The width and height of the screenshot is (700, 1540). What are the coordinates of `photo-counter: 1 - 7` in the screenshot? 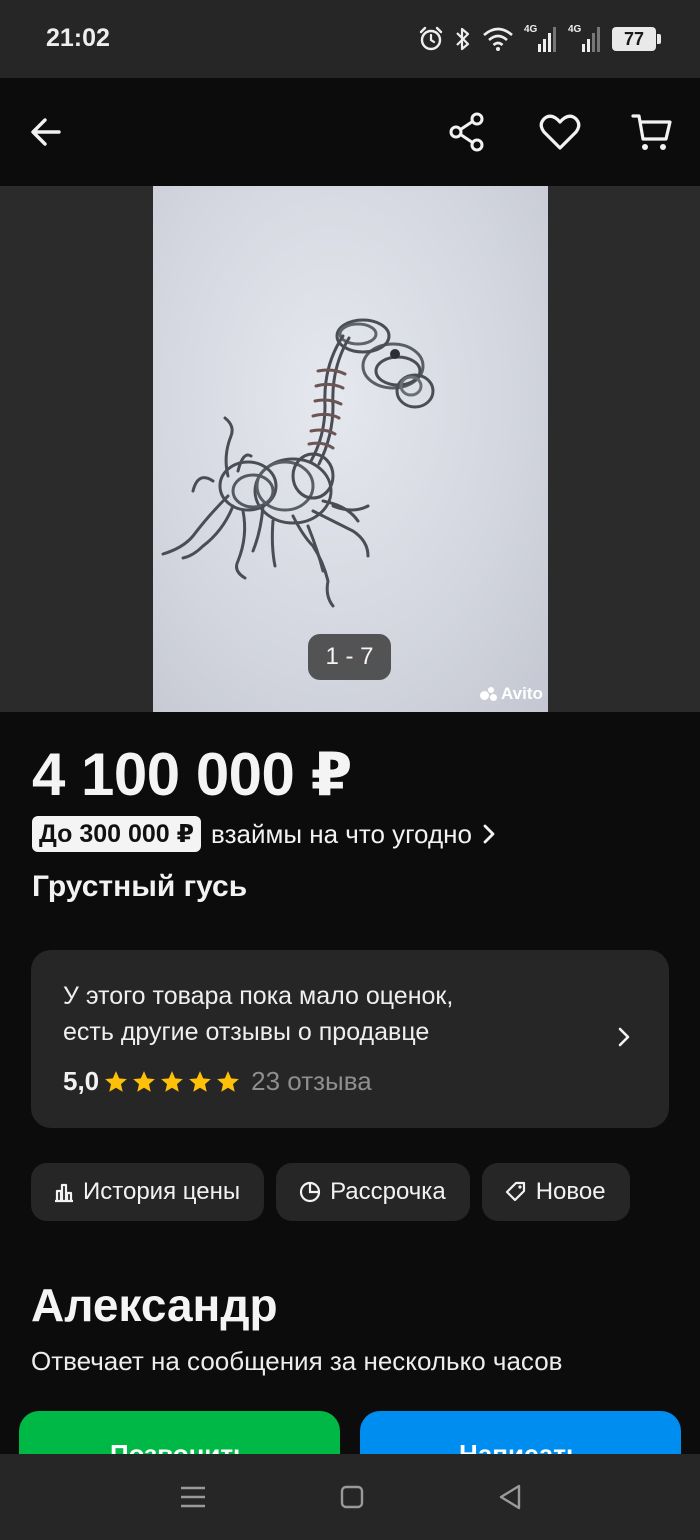 It's located at (349, 657).